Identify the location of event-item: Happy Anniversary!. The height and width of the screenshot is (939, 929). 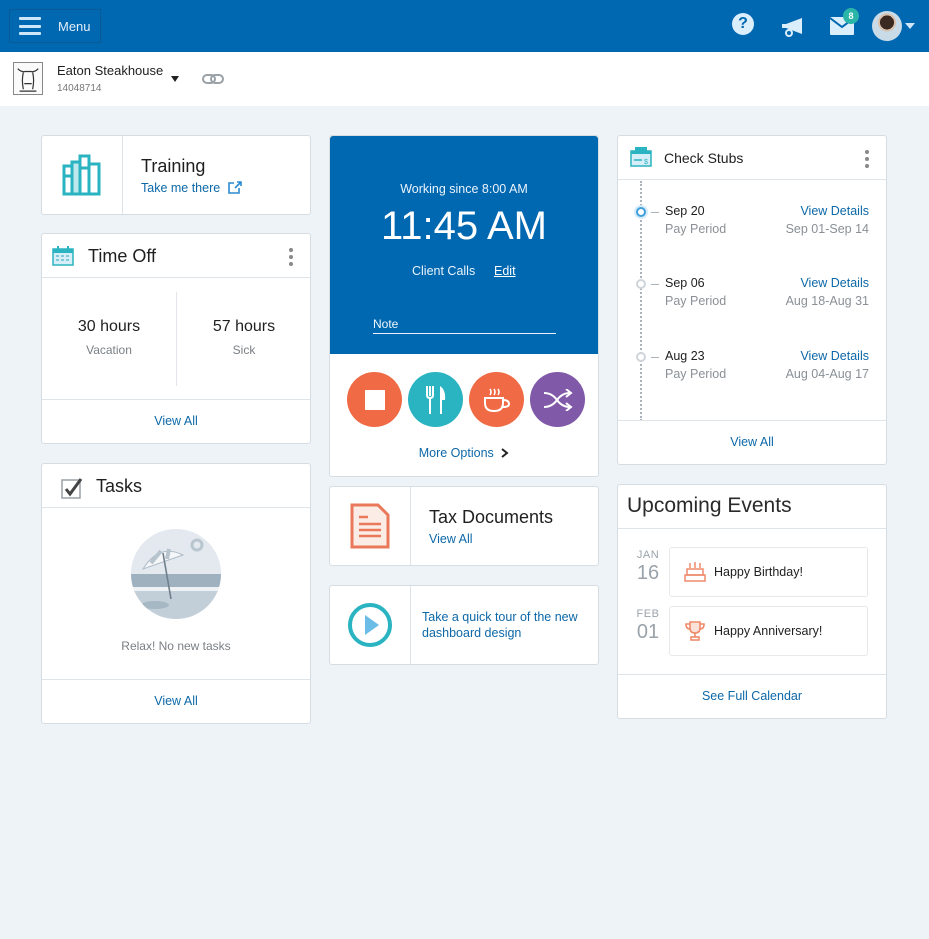
(768, 631).